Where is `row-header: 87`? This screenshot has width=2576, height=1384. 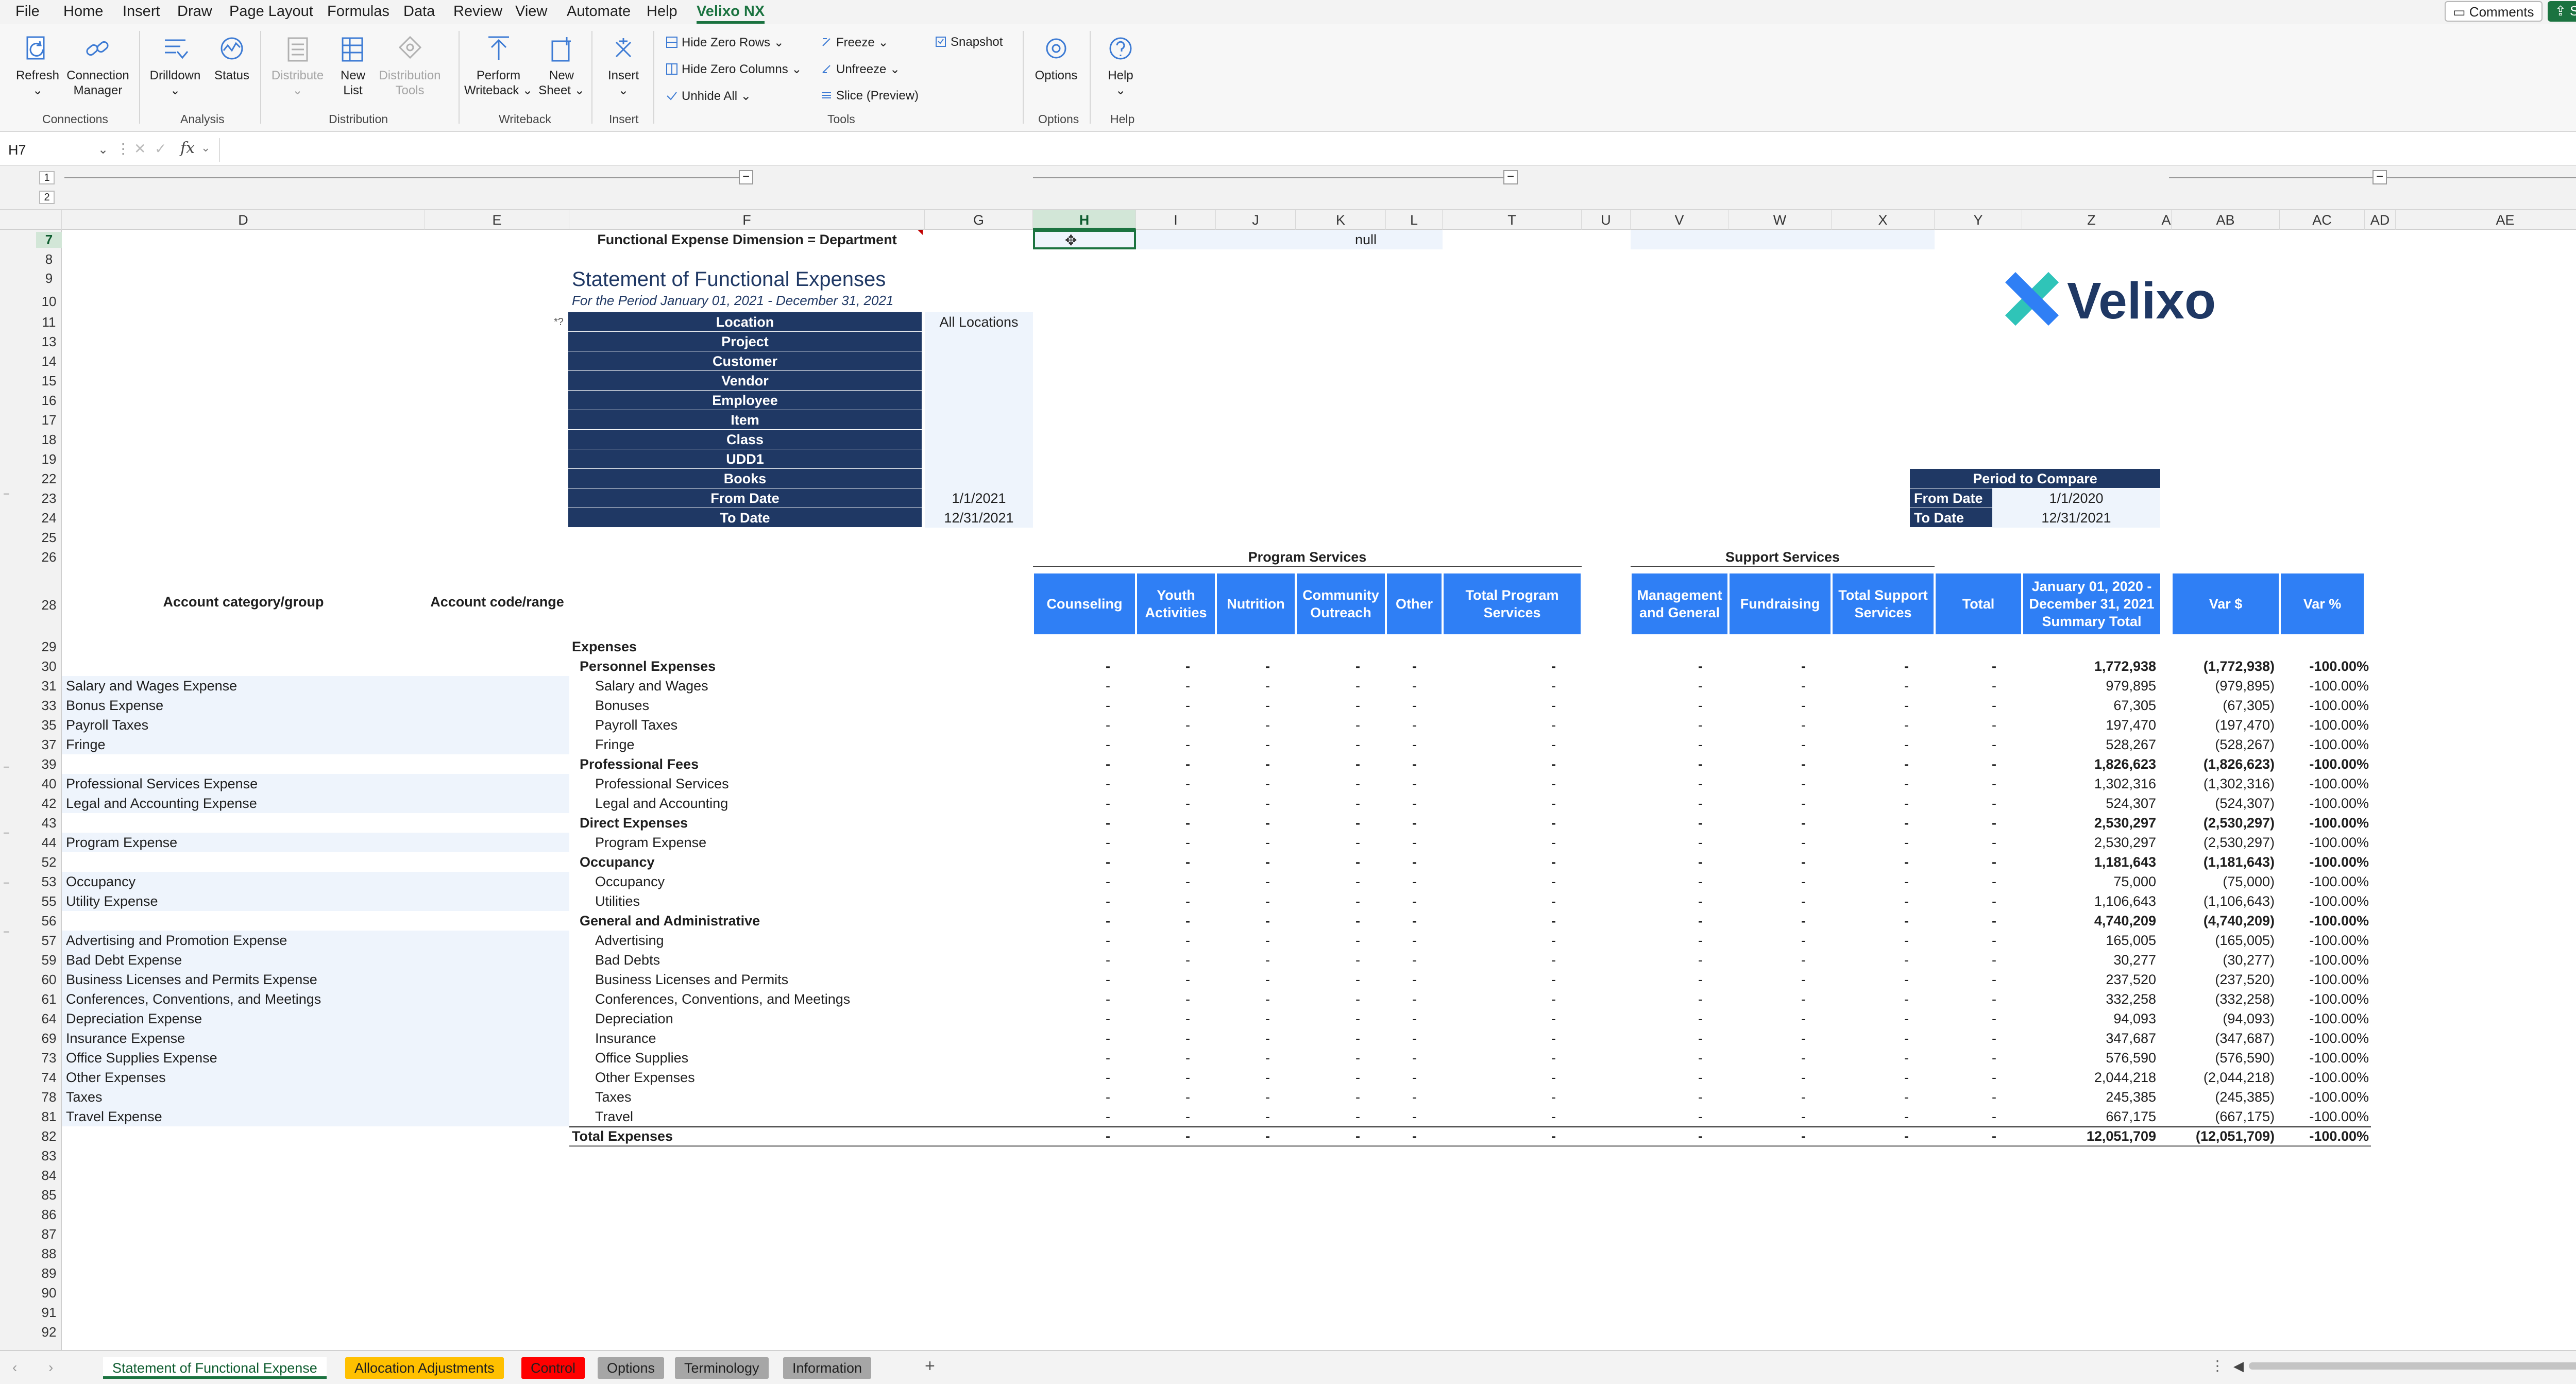 row-header: 87 is located at coordinates (49, 1234).